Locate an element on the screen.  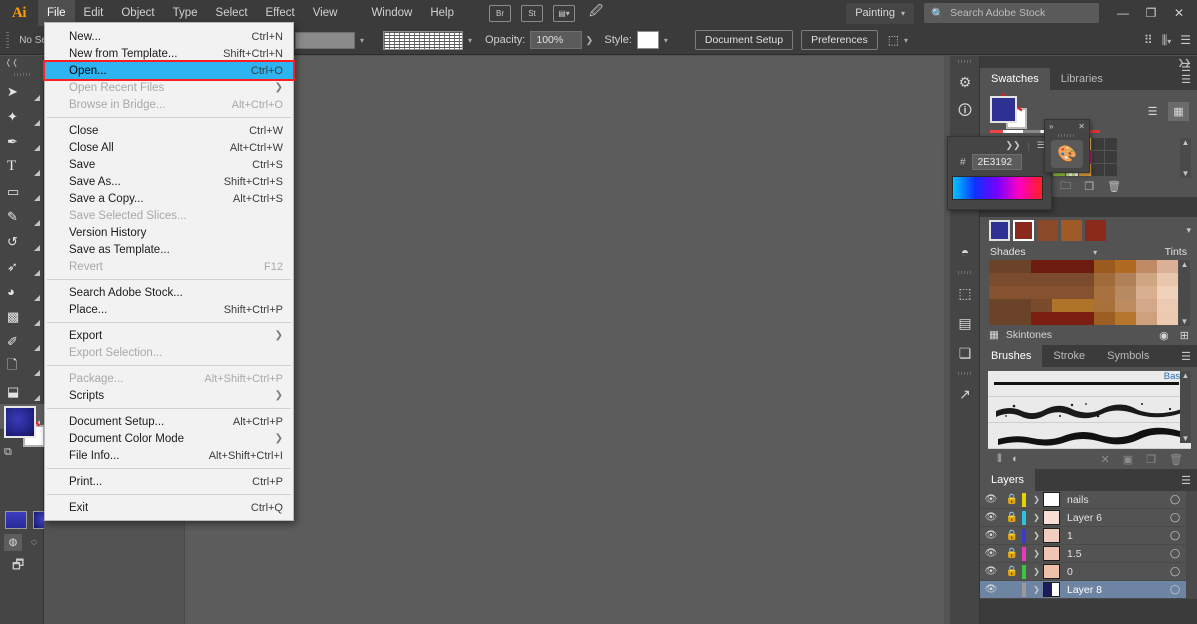
style-chevron-down-icon: ▾ is located at coordinates (666, 40).